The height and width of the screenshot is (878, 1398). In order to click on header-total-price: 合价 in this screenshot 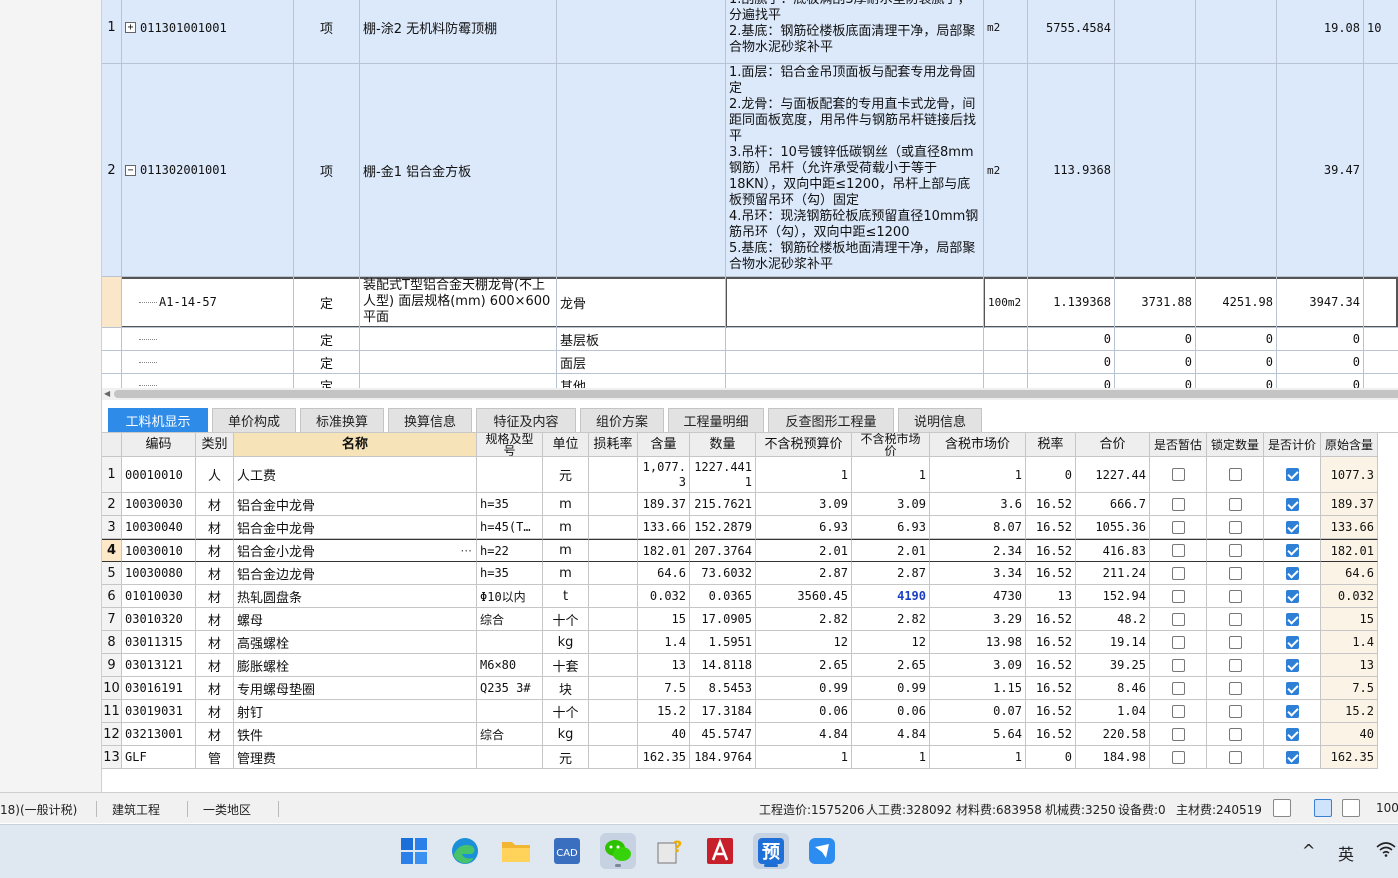, I will do `click(1113, 445)`.